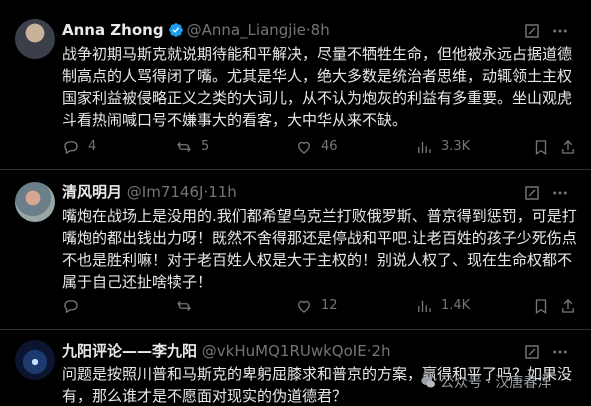 This screenshot has width=591, height=406. Describe the element at coordinates (456, 146) in the screenshot. I see `views-count: 3.3K` at that location.